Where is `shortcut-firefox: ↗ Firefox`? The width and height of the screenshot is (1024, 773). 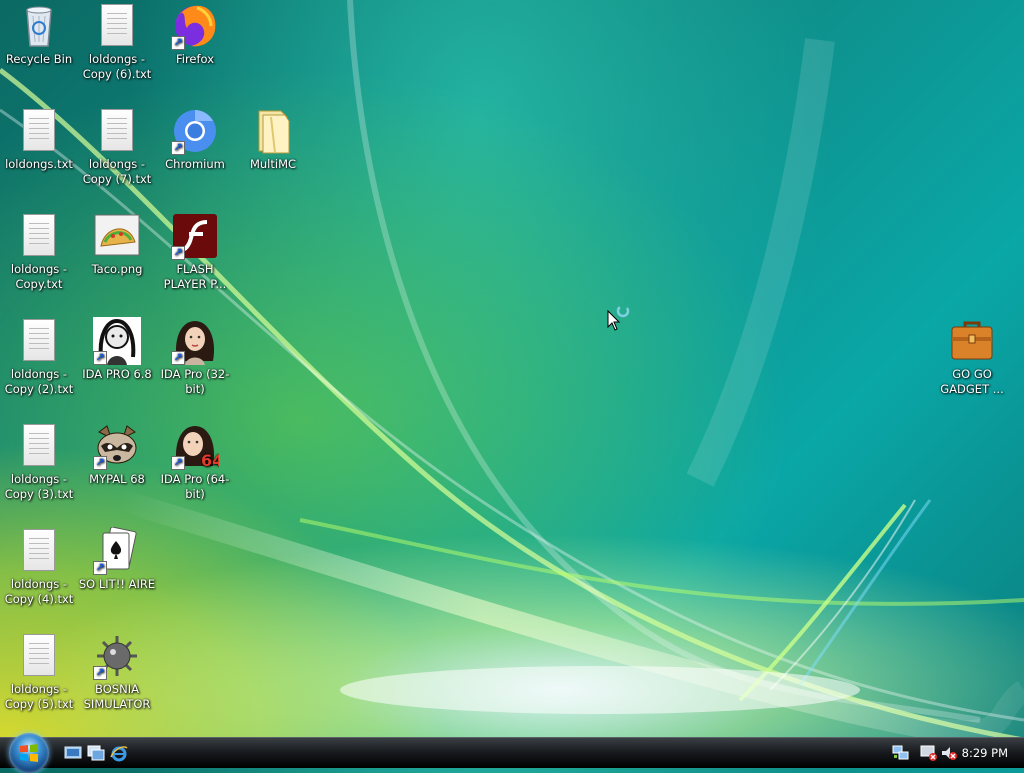
shortcut-firefox: ↗ Firefox is located at coordinates (195, 34).